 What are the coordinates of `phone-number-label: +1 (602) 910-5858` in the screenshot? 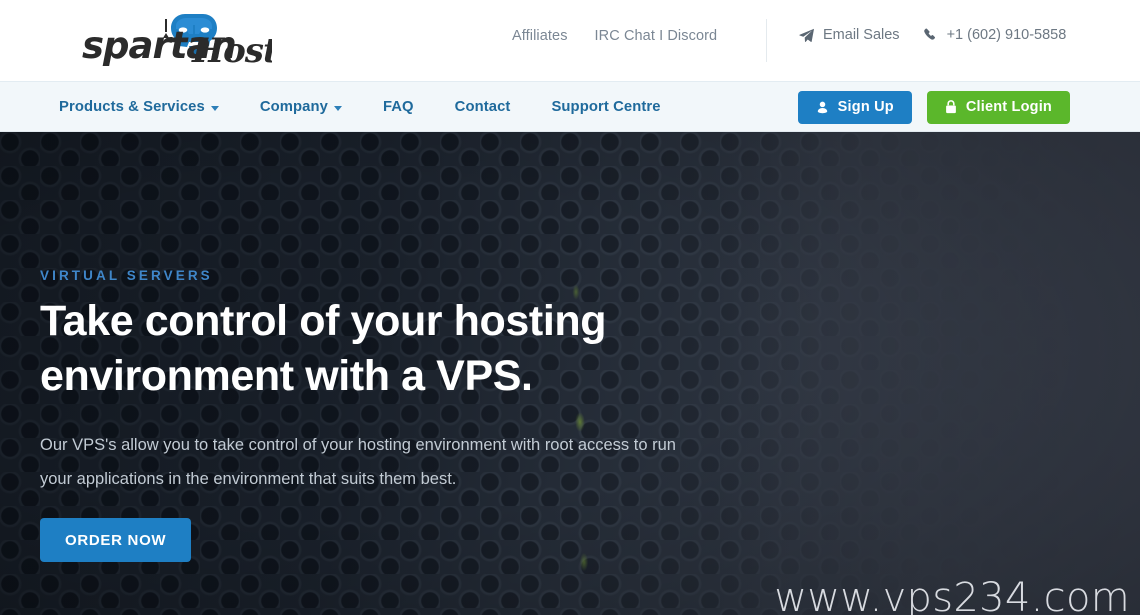 It's located at (1006, 35).